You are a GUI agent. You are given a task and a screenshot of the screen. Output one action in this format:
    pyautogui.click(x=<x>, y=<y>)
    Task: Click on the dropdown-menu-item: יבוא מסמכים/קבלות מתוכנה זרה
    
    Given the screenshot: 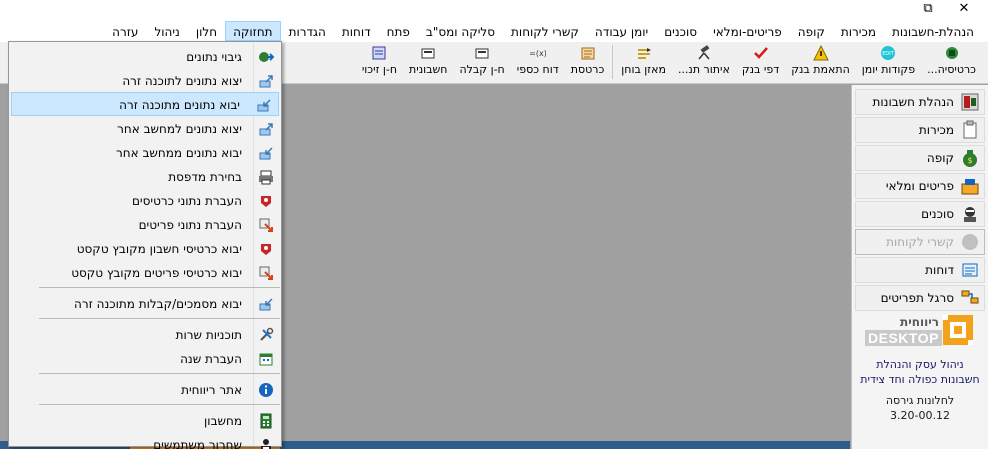 What is the action you would take?
    pyautogui.click(x=145, y=303)
    